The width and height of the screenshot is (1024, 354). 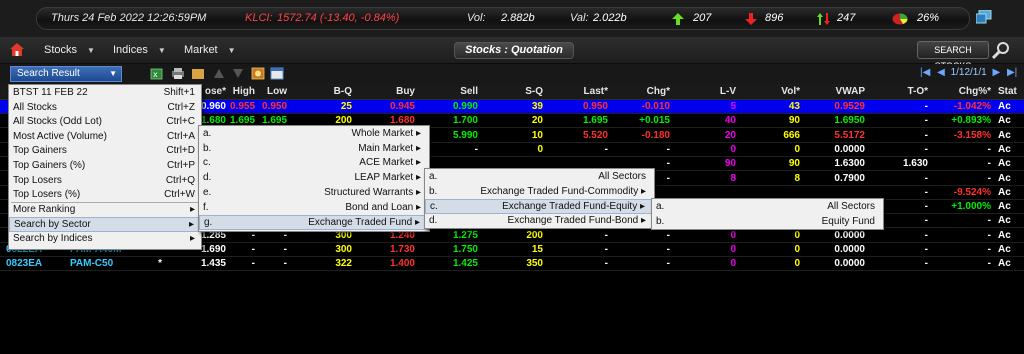 I want to click on market-menu-item: b. Main Market ▸, so click(x=314, y=149).